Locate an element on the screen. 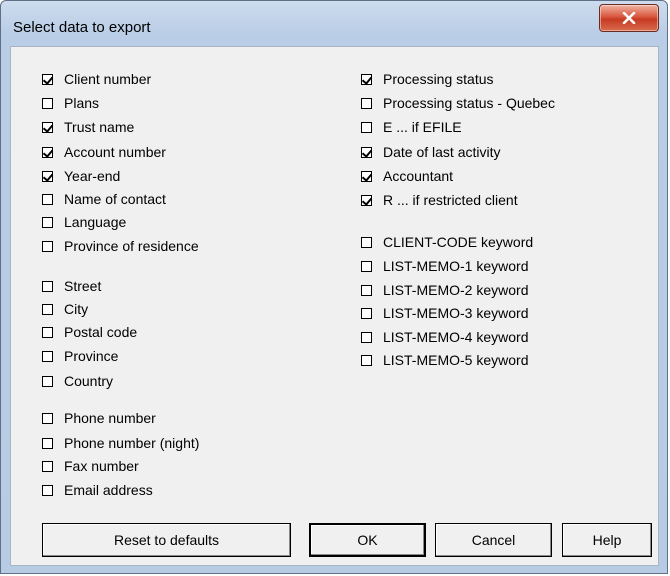 This screenshot has height=576, width=670. checkbox-list-memo-2-keyword: LIST-MEMO-2 keyword is located at coordinates (444, 290).